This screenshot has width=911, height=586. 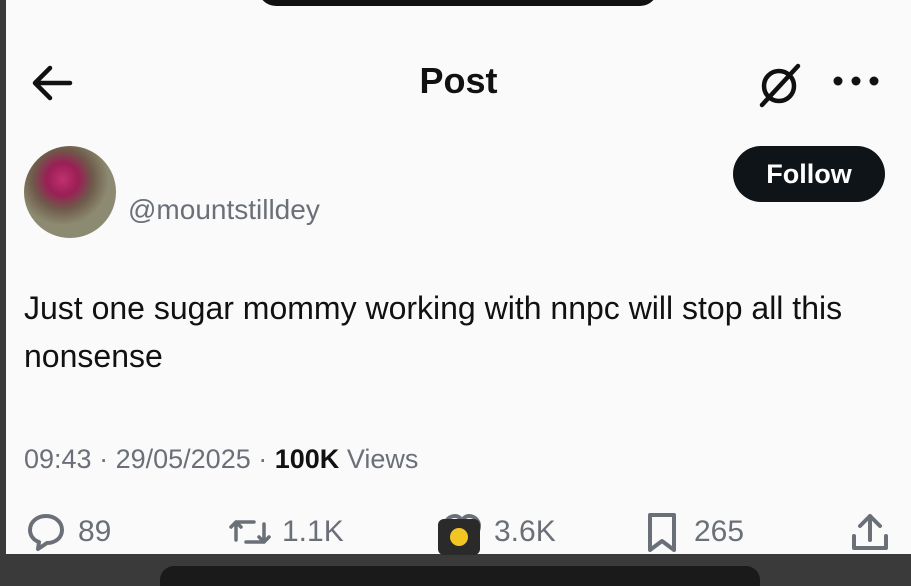 I want to click on emoji-reaction-overlay, so click(x=459, y=537).